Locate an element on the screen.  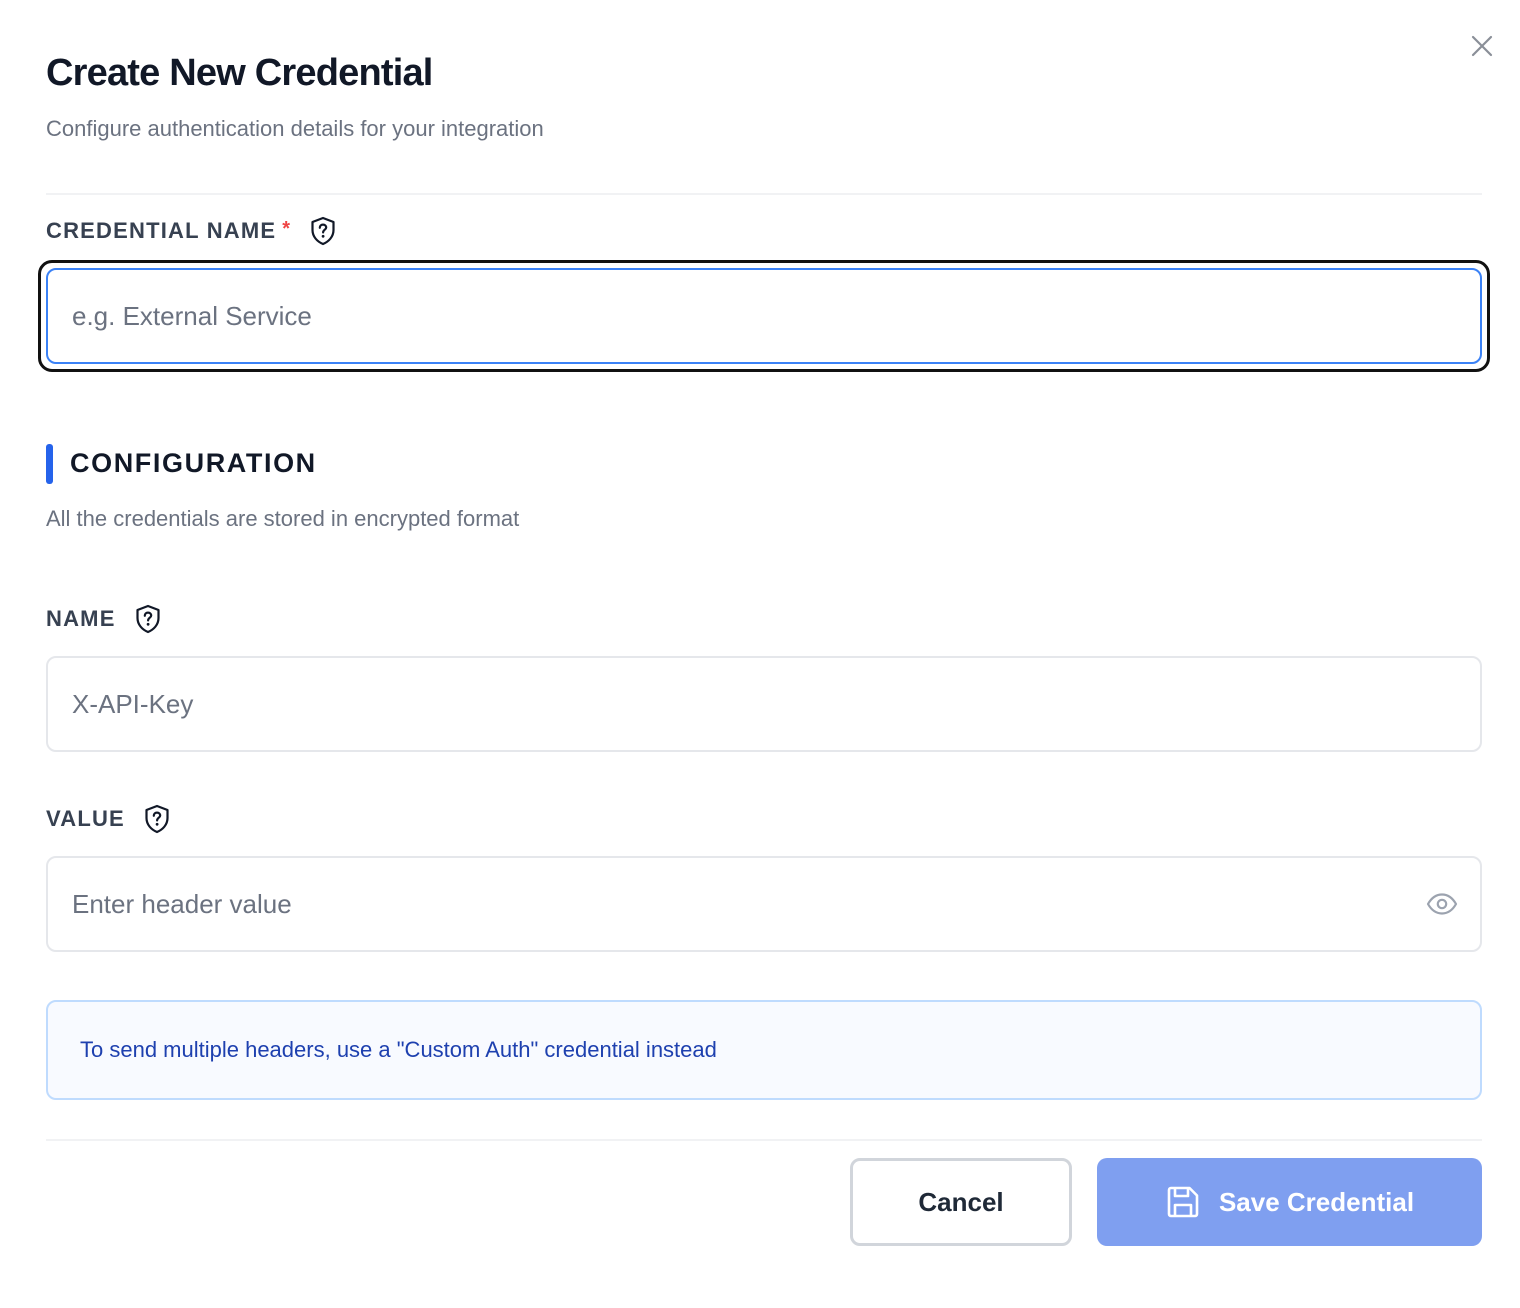
credential-name-label: CREDENTIAL NAME is located at coordinates (161, 230).